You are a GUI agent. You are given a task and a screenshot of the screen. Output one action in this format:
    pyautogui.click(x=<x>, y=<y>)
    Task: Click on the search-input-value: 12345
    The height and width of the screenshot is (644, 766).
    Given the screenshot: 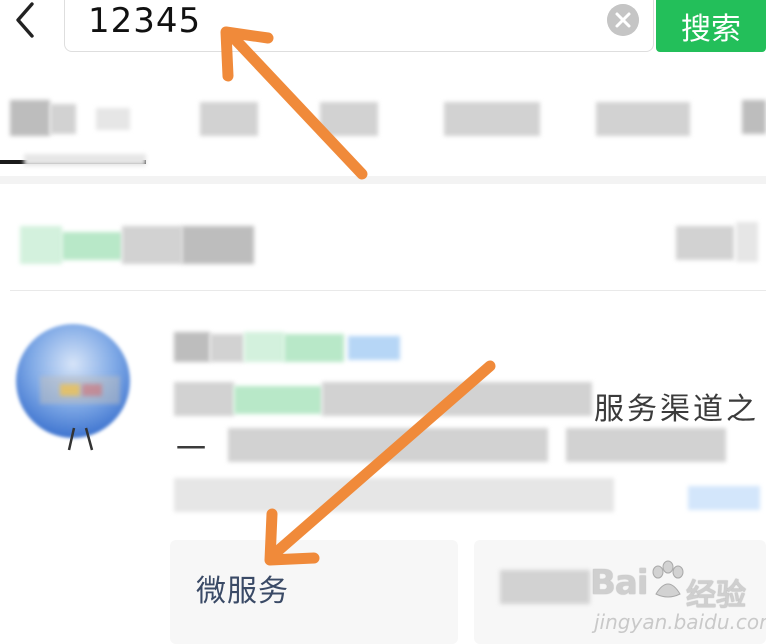 What is the action you would take?
    pyautogui.click(x=144, y=21)
    